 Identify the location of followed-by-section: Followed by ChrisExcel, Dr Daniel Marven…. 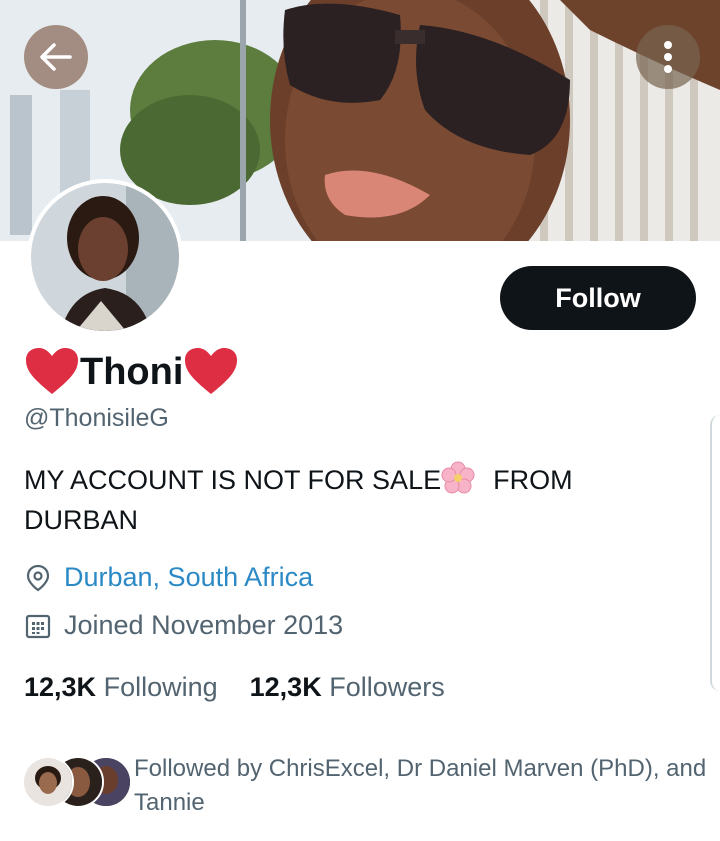
(368, 786).